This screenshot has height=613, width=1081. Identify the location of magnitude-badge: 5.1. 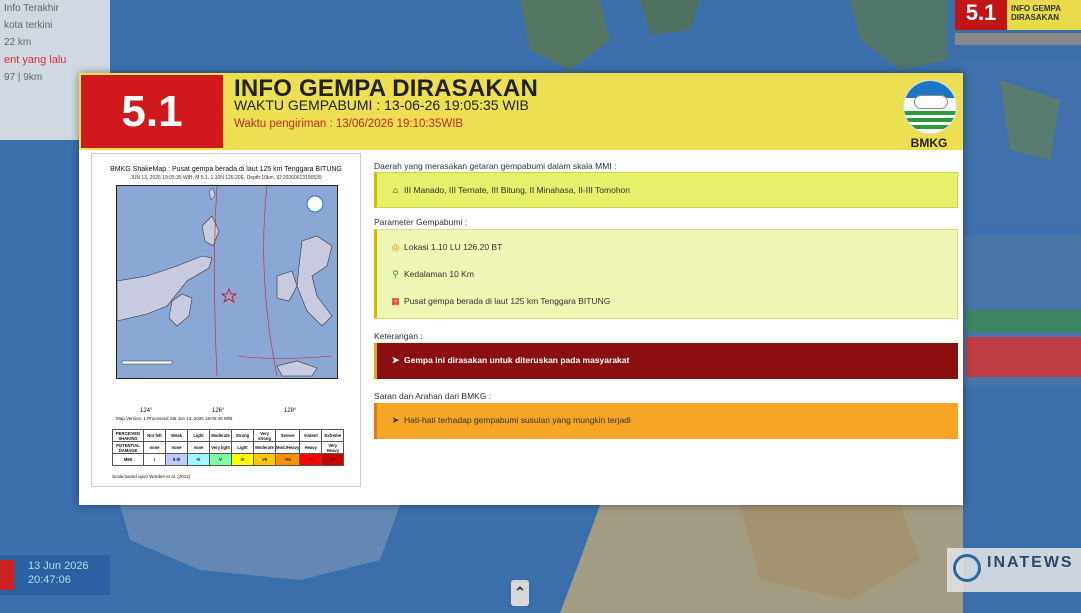
(152, 111).